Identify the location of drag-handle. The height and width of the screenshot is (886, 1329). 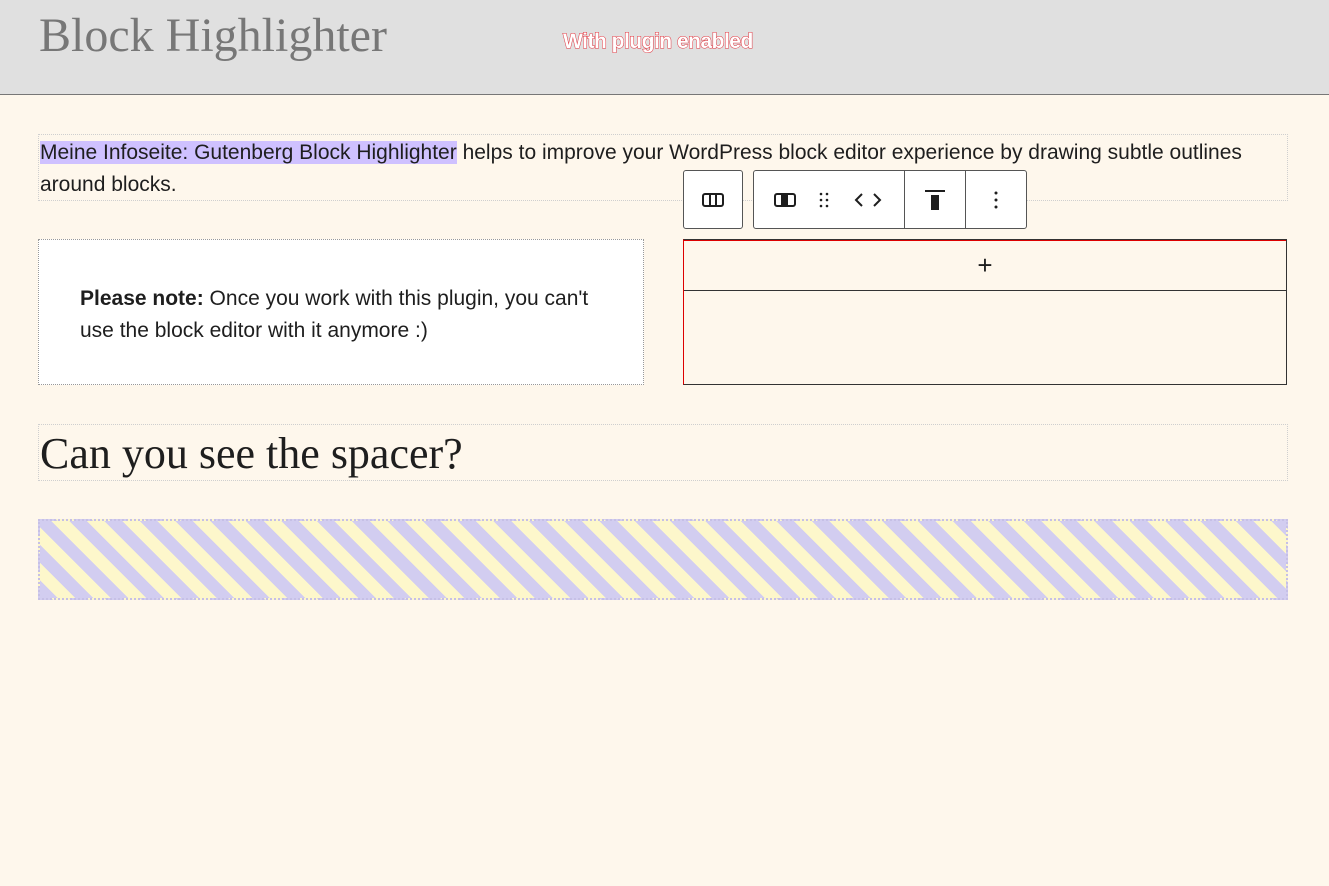
(824, 199).